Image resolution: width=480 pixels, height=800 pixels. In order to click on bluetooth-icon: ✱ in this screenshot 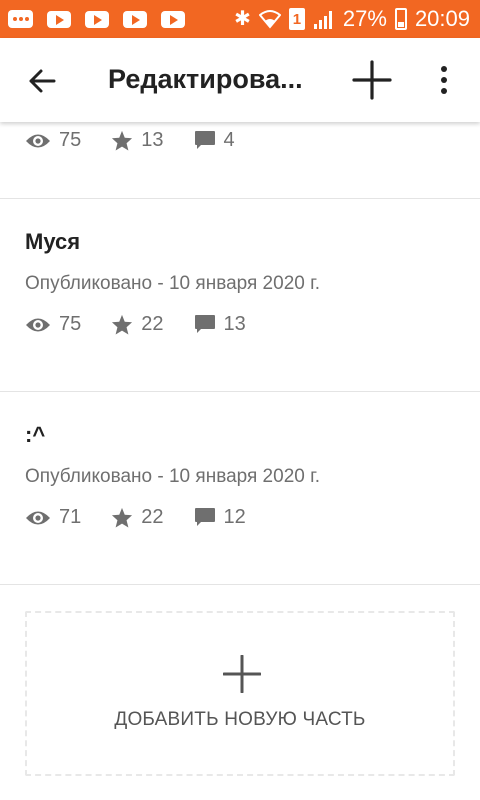, I will do `click(242, 19)`.